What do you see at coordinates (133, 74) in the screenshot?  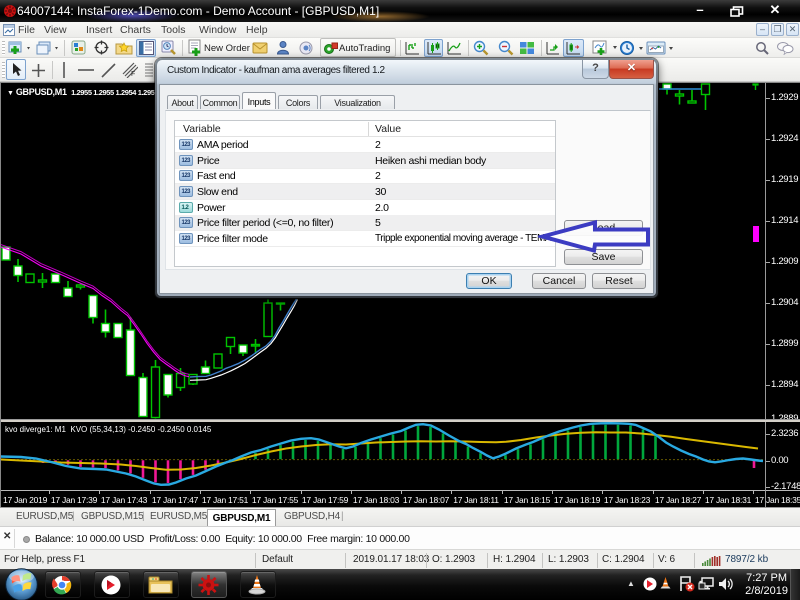 I see `svg-text: F` at bounding box center [133, 74].